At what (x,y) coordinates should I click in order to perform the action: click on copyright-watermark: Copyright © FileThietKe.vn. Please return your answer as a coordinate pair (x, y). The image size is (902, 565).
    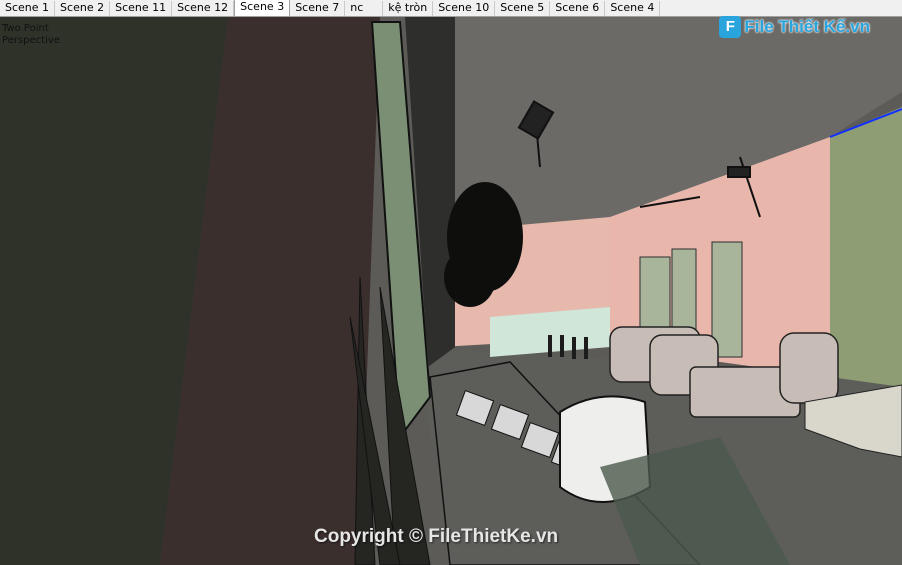
    Looking at the image, I should click on (436, 536).